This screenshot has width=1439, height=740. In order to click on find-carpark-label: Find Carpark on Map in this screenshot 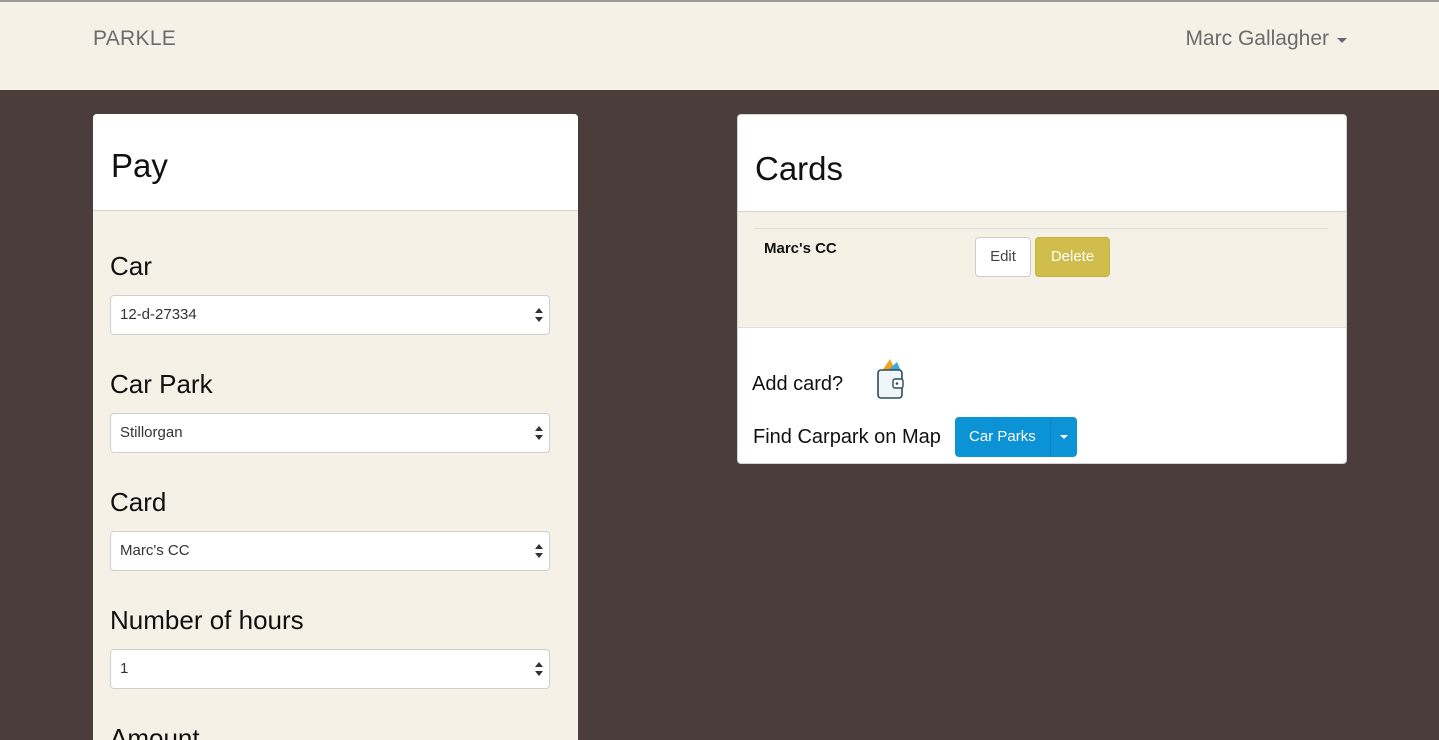, I will do `click(847, 436)`.